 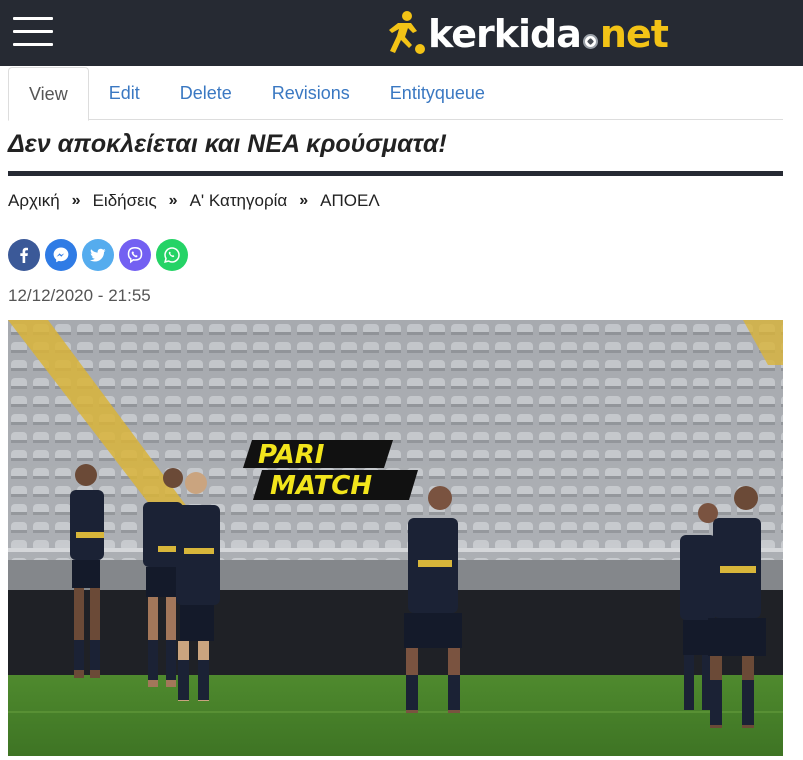 What do you see at coordinates (395, 173) in the screenshot?
I see `title-divider` at bounding box center [395, 173].